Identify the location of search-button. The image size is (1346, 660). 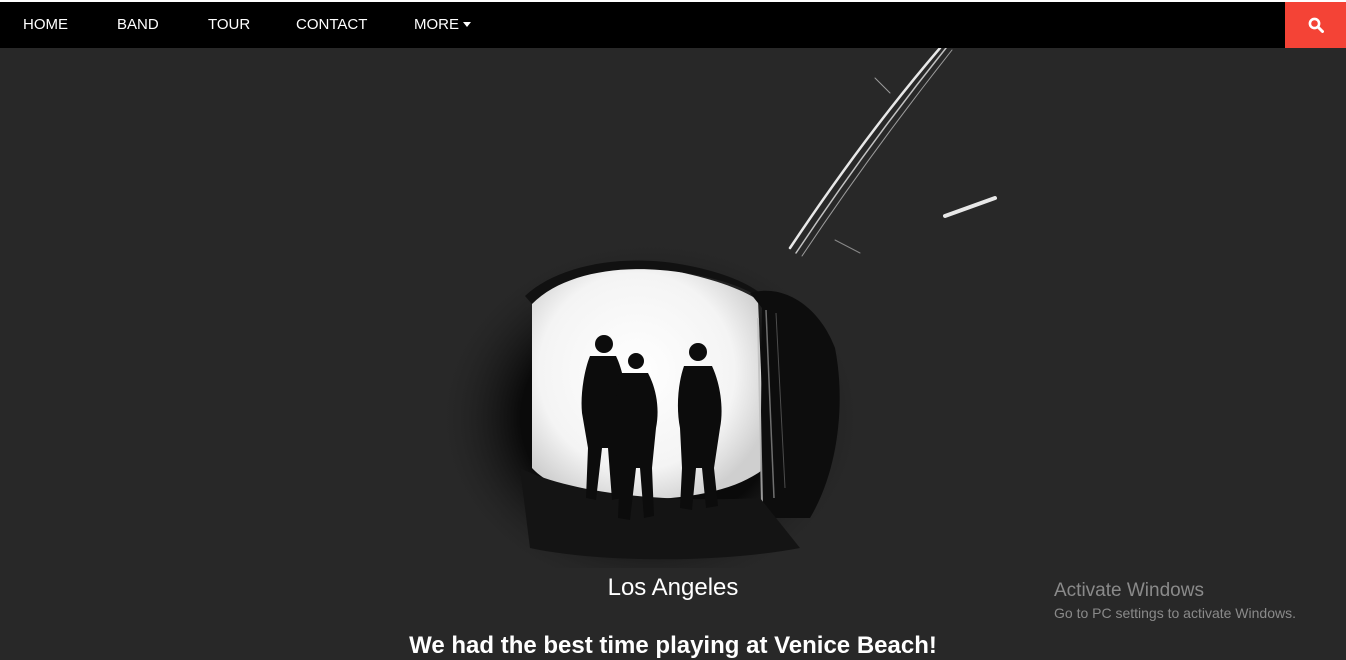
(1315, 25).